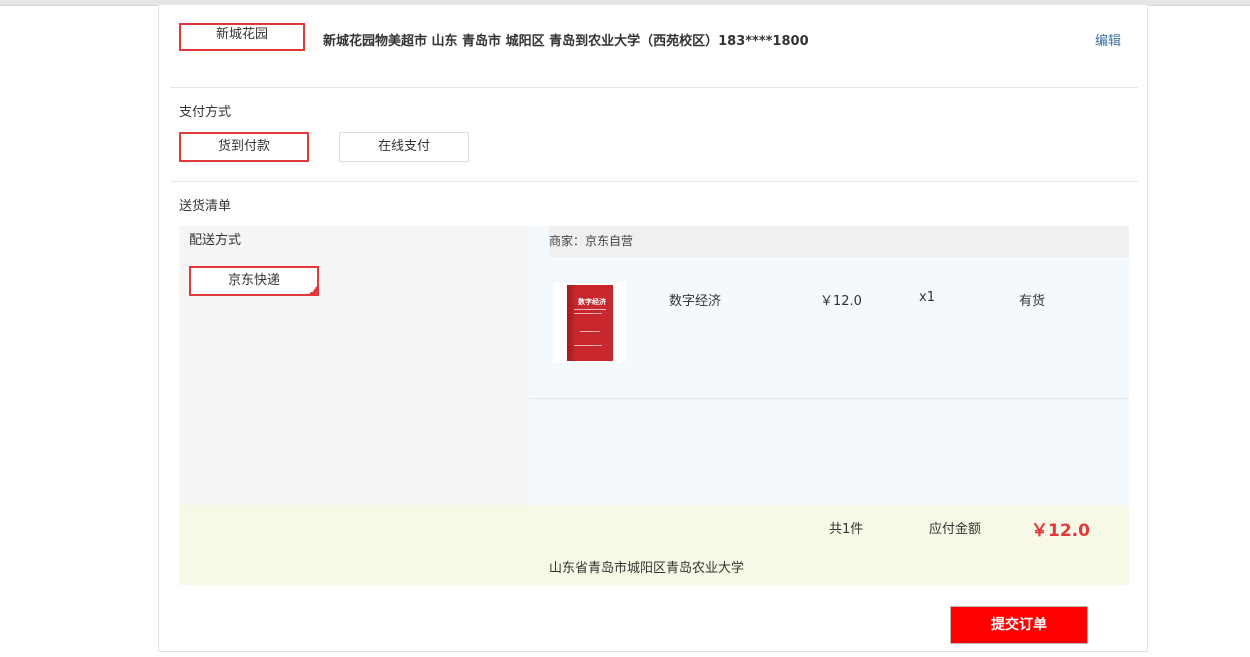 This screenshot has width=1250, height=657. I want to click on payment-option-online: 在线支付, so click(404, 147).